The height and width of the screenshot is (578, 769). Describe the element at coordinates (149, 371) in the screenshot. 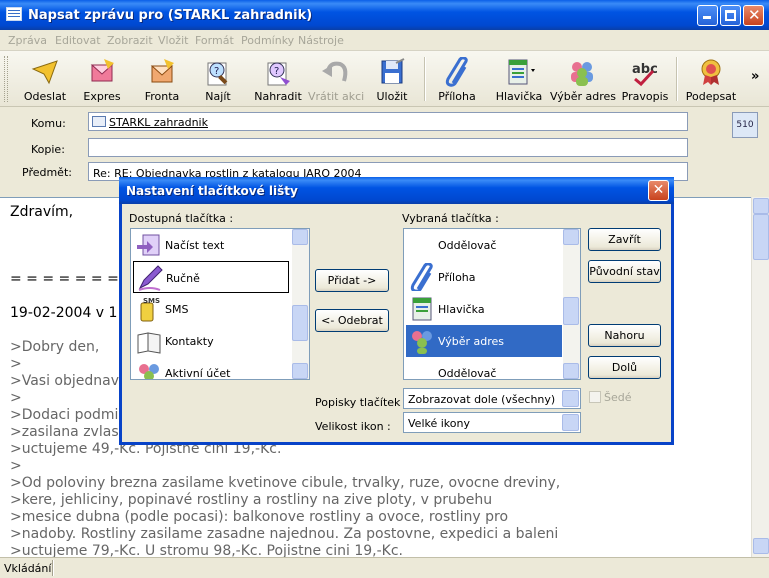

I see `active-account-icon` at that location.